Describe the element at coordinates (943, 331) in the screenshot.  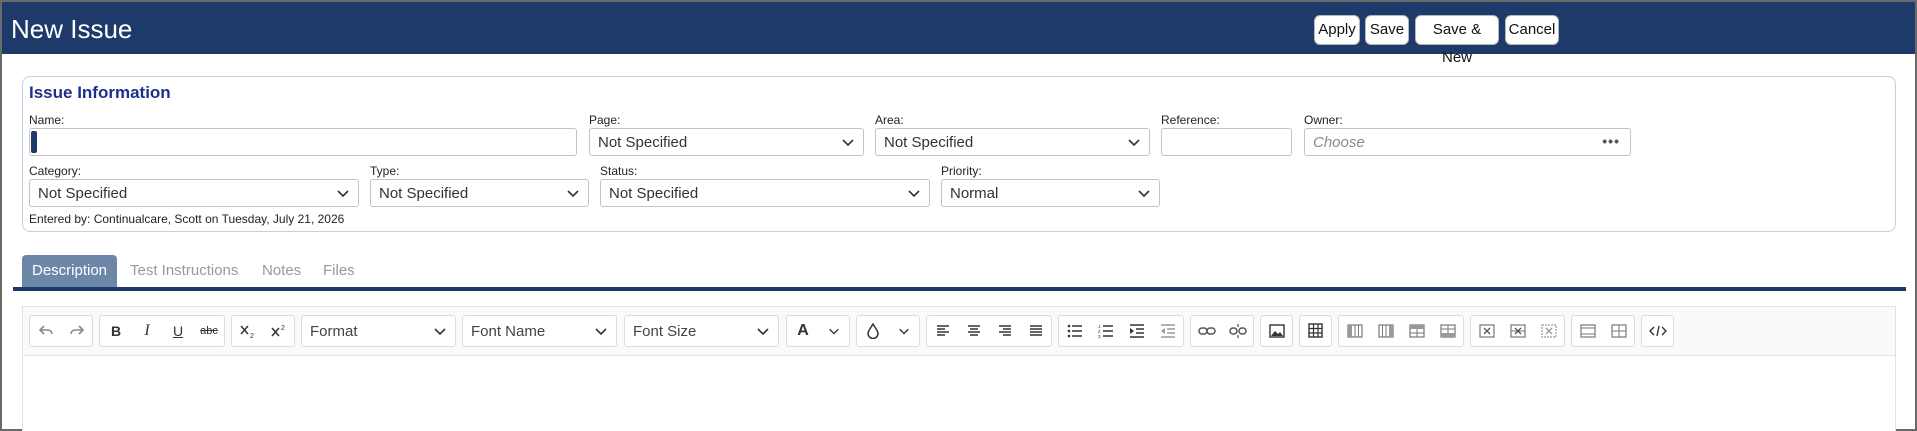
I see `align-left-icon` at that location.